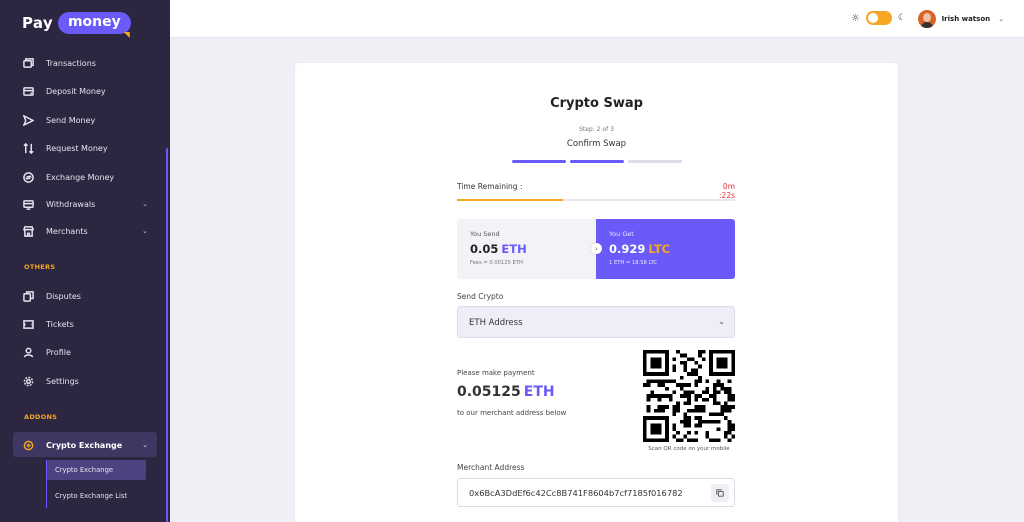 The image size is (1024, 522). I want to click on submenu-item-crypto-exchange-list: Crypto Exchange List, so click(91, 496).